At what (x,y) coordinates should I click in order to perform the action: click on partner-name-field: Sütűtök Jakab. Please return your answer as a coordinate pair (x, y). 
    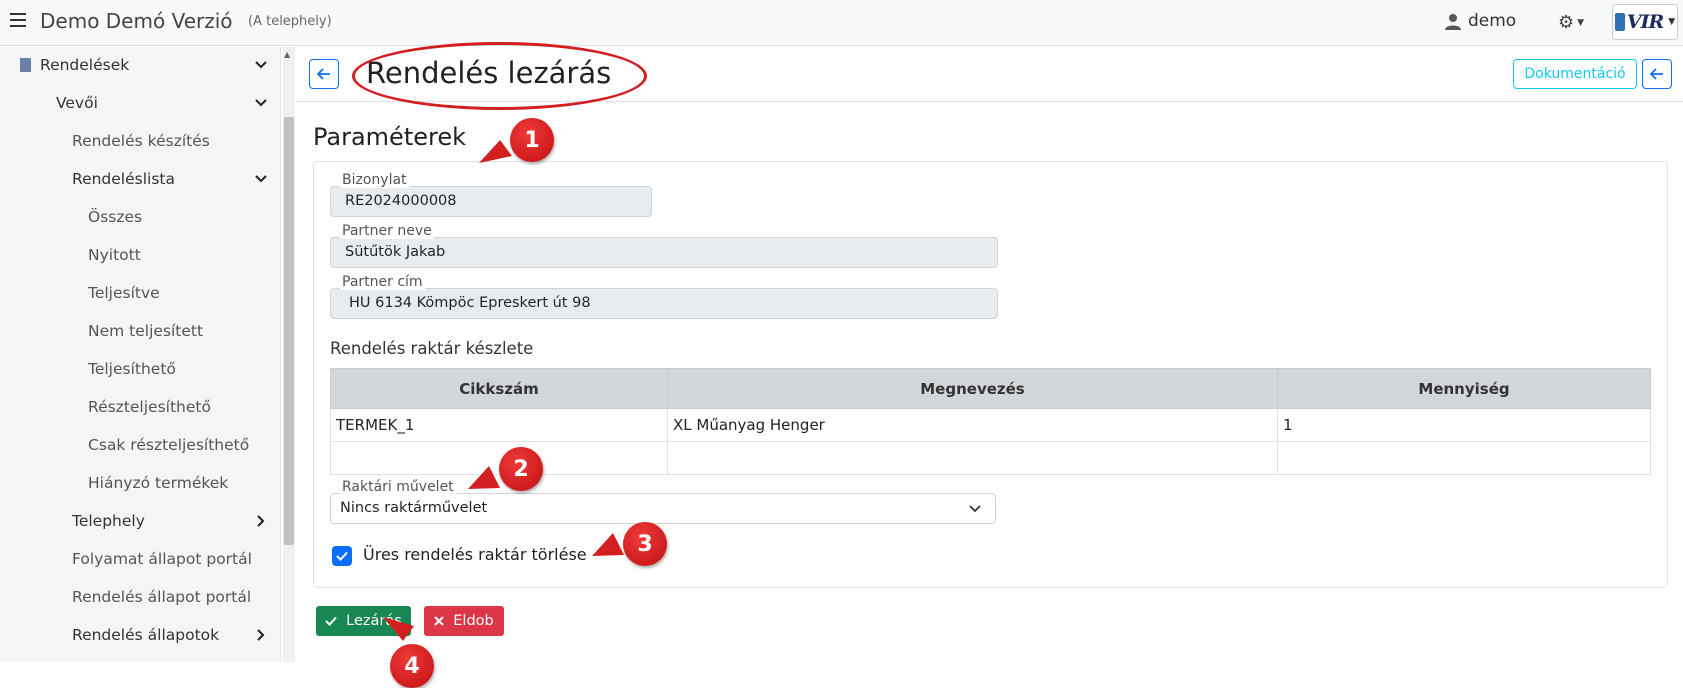
    Looking at the image, I should click on (664, 252).